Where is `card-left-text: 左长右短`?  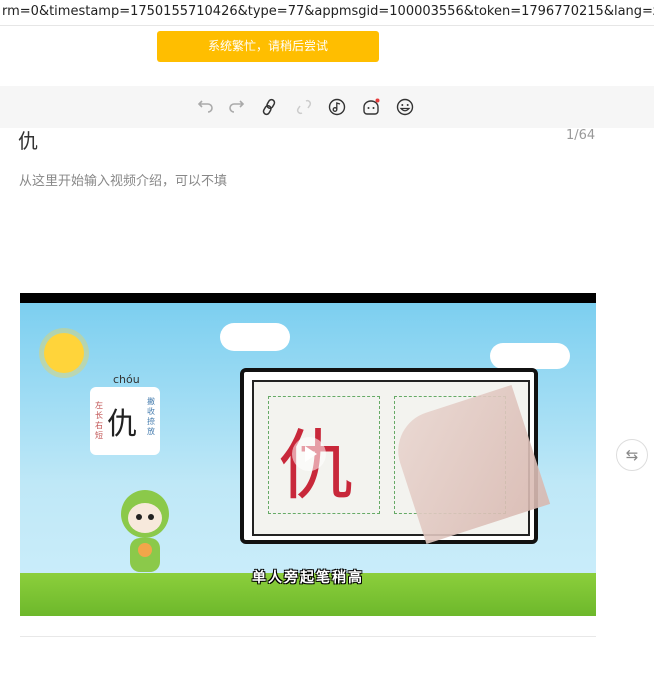 card-left-text: 左长右短 is located at coordinates (99, 420).